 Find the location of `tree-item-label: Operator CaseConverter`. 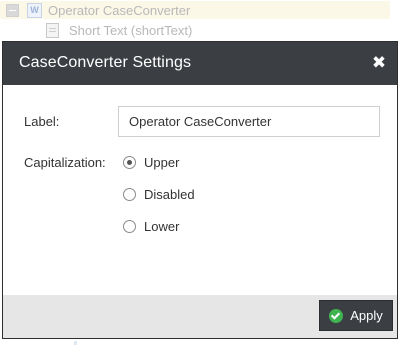

tree-item-label: Operator CaseConverter is located at coordinates (119, 10).